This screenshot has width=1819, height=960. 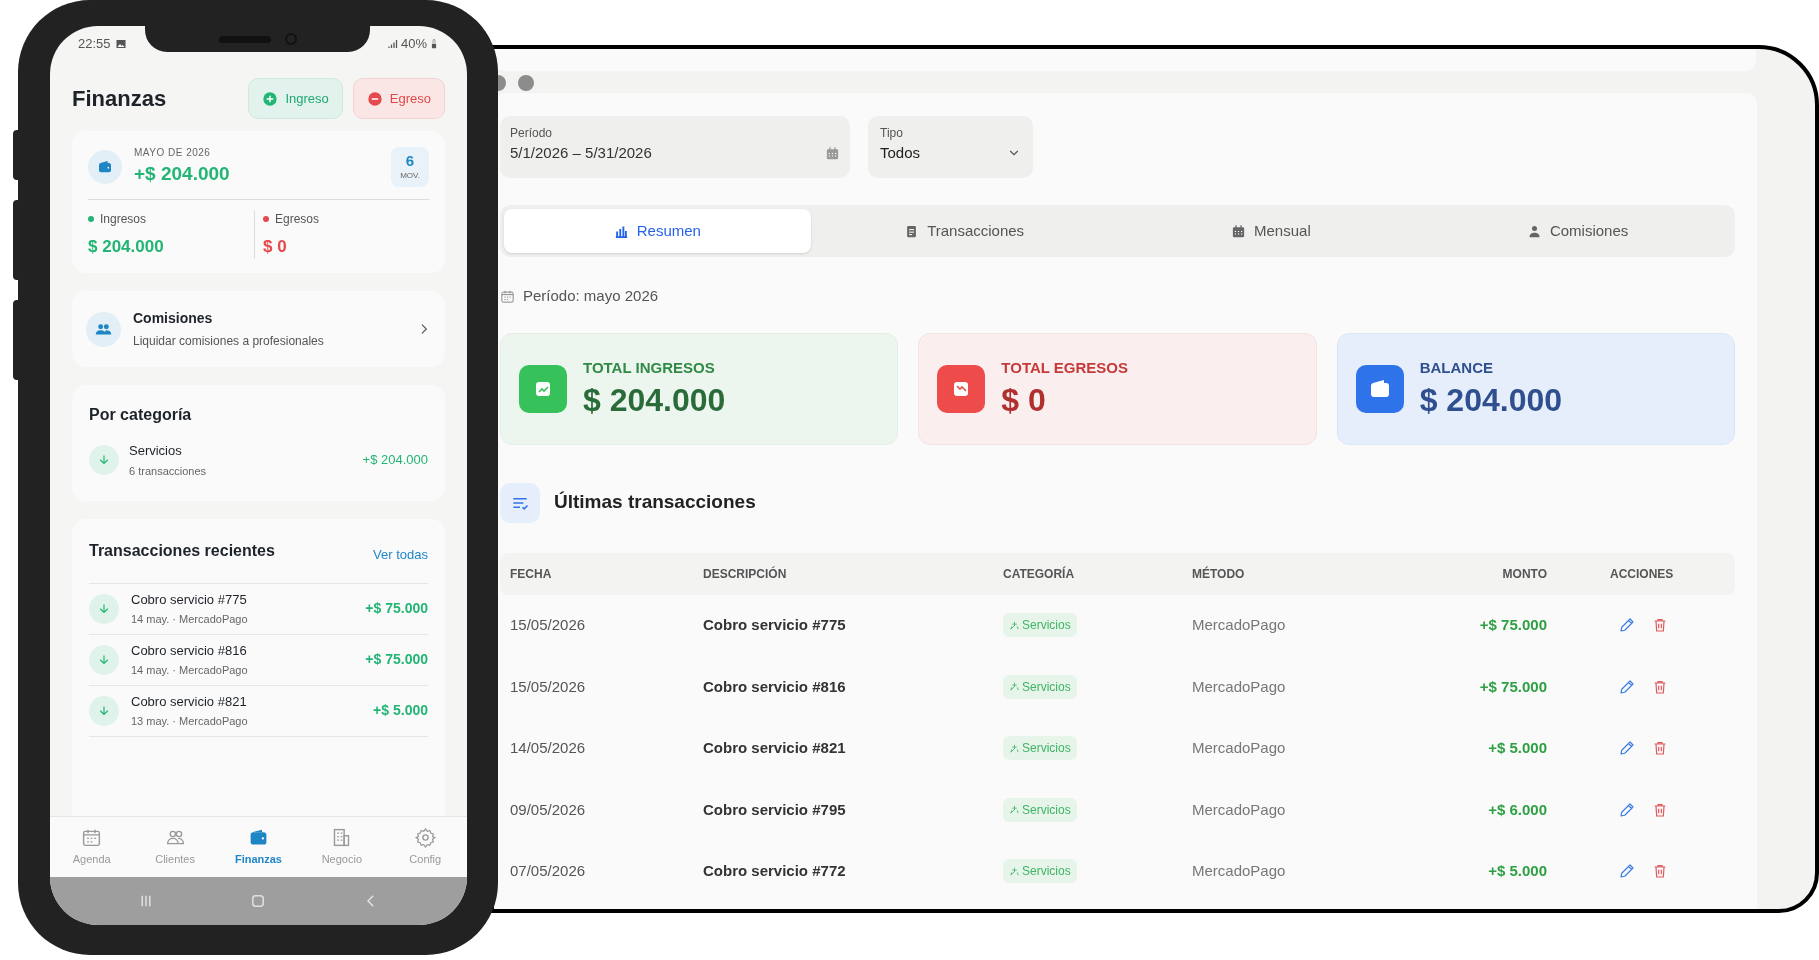 What do you see at coordinates (1271, 231) in the screenshot?
I see `tab: Mensual` at bounding box center [1271, 231].